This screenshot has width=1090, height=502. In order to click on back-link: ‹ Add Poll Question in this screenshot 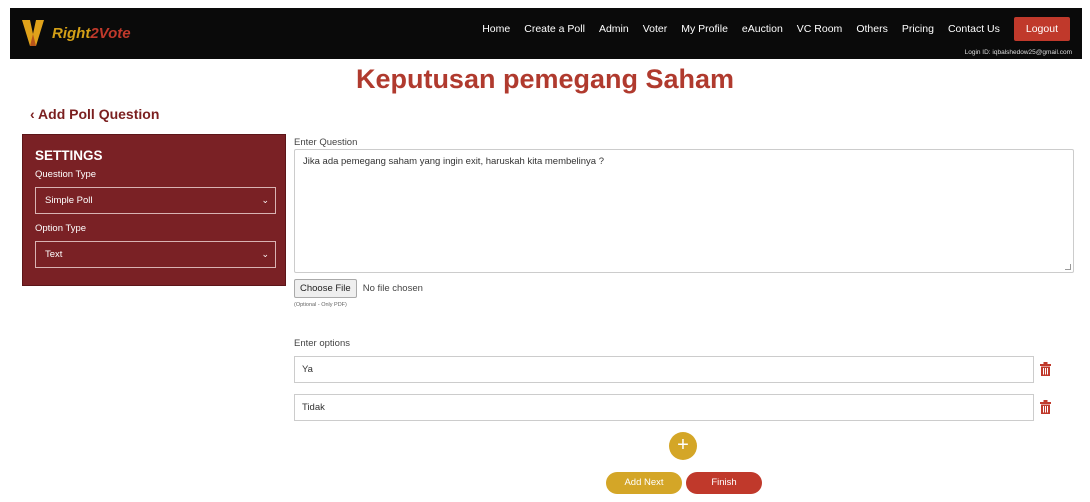, I will do `click(94, 114)`.